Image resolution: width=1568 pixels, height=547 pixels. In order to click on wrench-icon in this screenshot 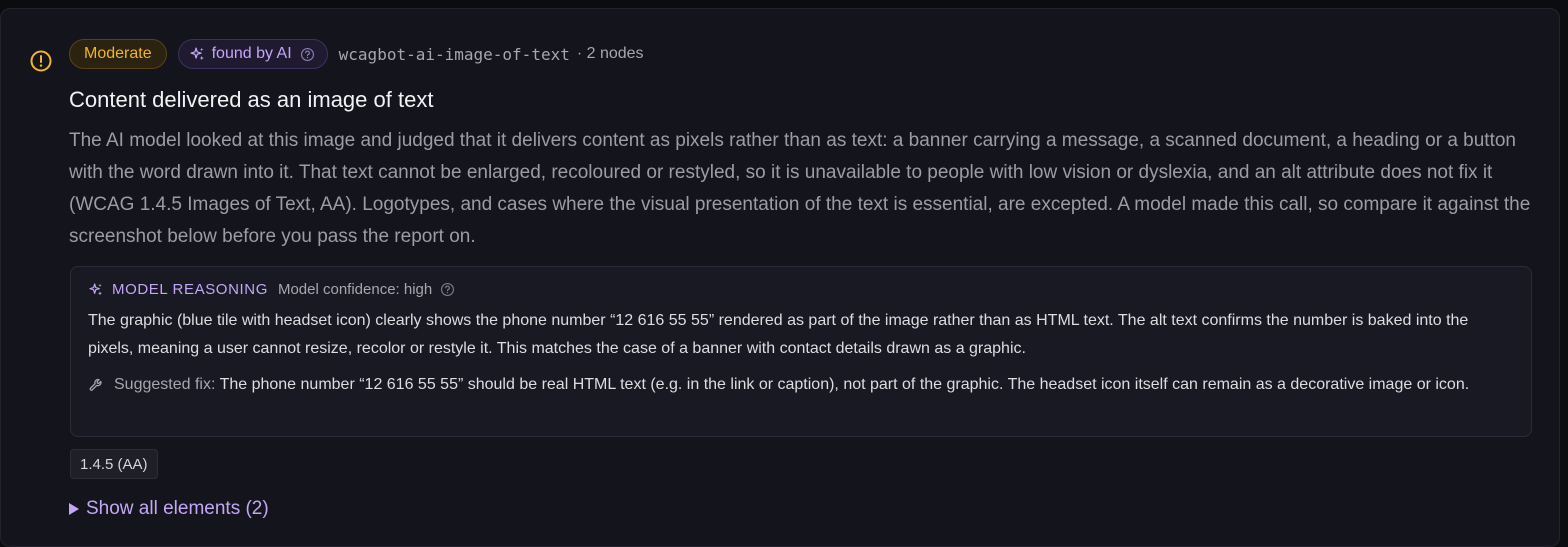, I will do `click(95, 384)`.